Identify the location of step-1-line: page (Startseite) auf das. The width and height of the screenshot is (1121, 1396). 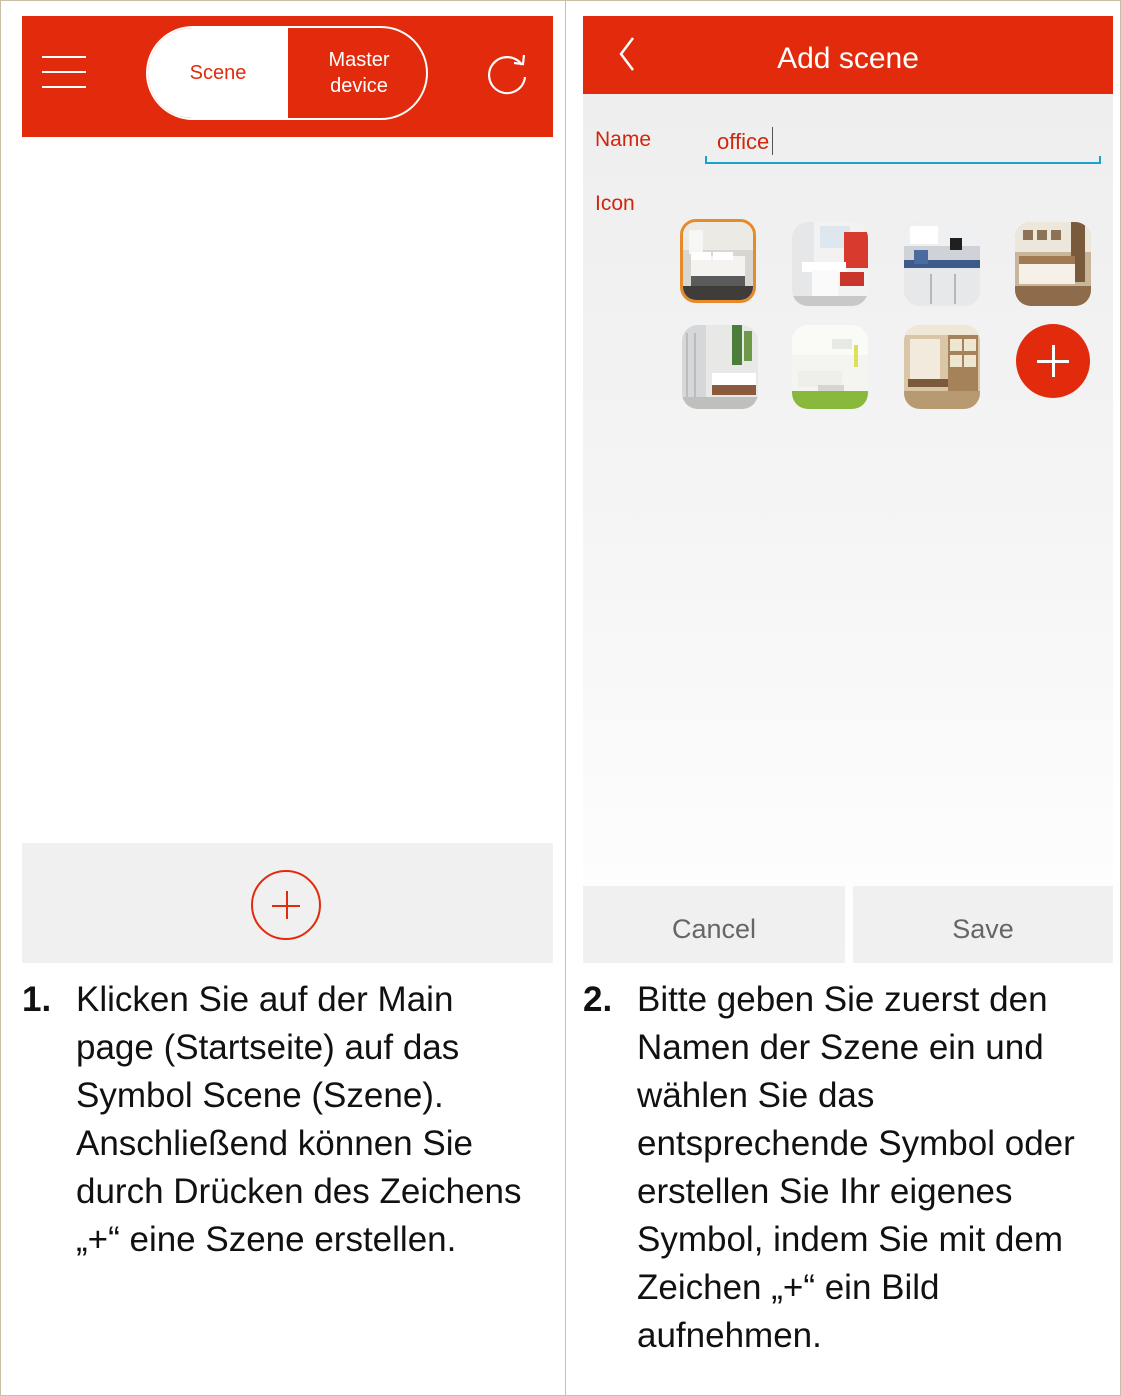
(268, 1047).